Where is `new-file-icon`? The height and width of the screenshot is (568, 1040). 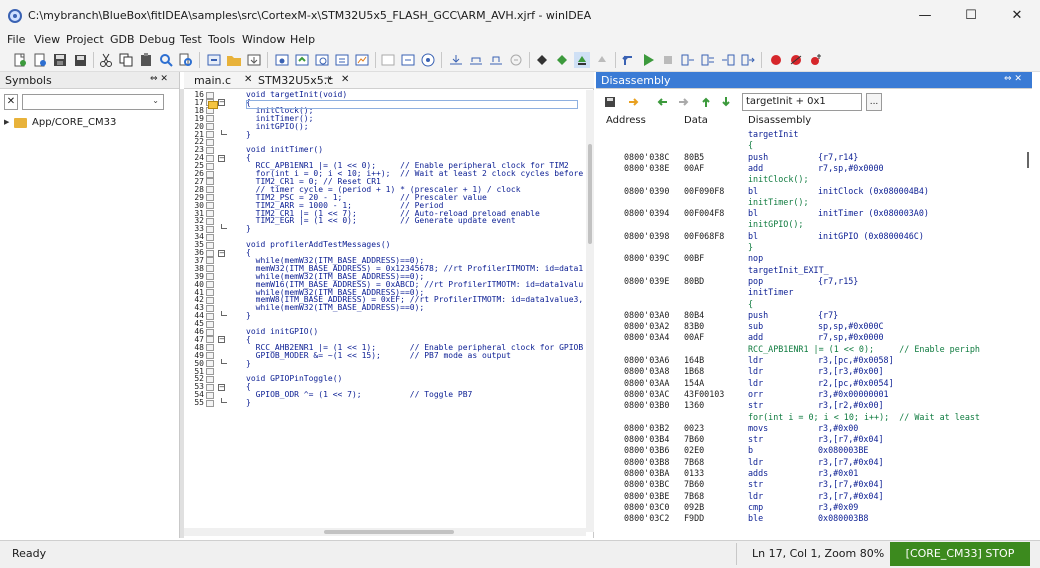
new-file-icon is located at coordinates (20, 60).